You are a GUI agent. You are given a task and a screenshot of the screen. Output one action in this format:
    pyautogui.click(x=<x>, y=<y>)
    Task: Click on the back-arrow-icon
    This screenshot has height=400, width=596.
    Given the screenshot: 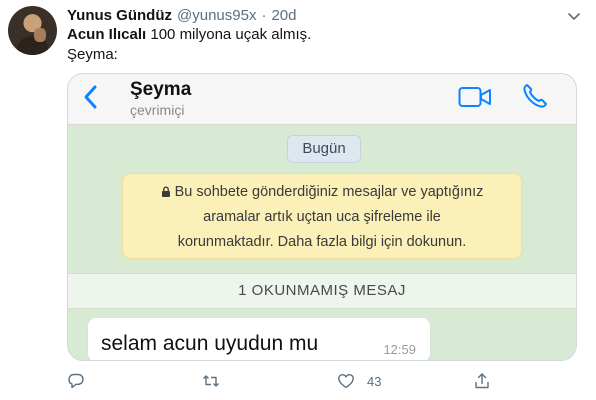 What is the action you would take?
    pyautogui.click(x=90, y=97)
    